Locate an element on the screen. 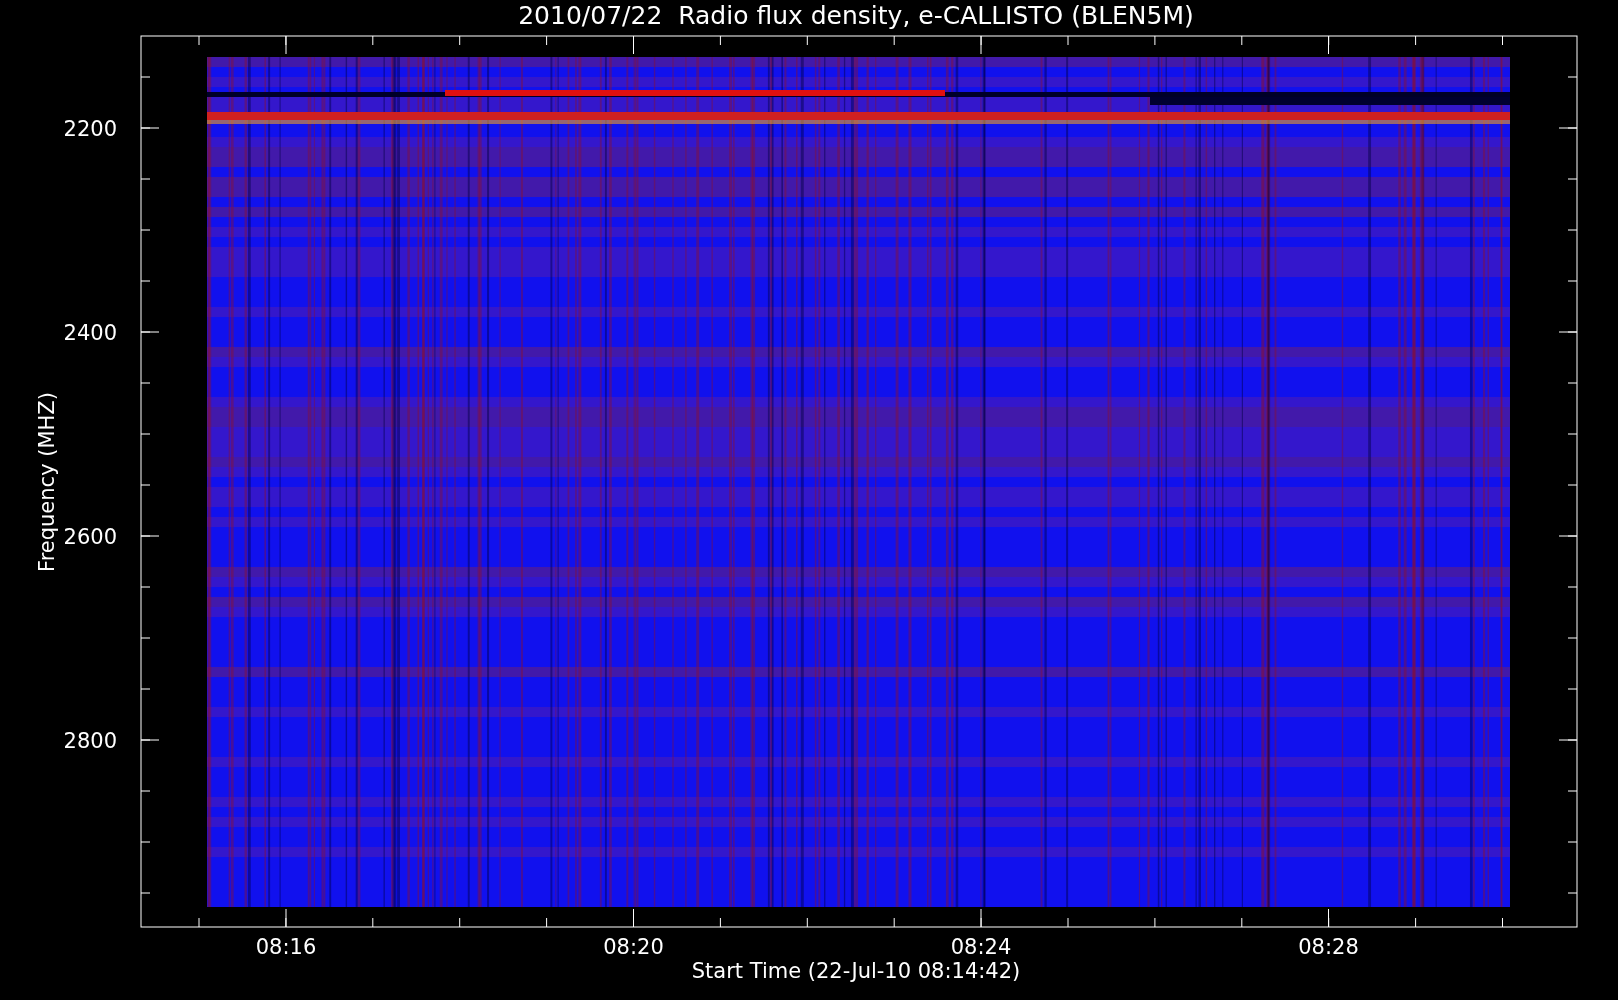 This screenshot has width=1618, height=1000. y-tick-label: 2200 is located at coordinates (90, 129).